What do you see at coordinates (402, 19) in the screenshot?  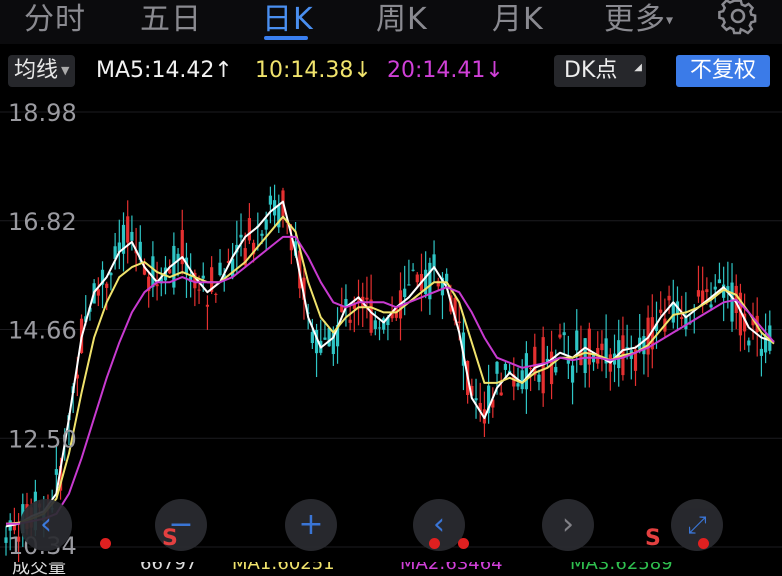 I see `tab-week-k: 周K` at bounding box center [402, 19].